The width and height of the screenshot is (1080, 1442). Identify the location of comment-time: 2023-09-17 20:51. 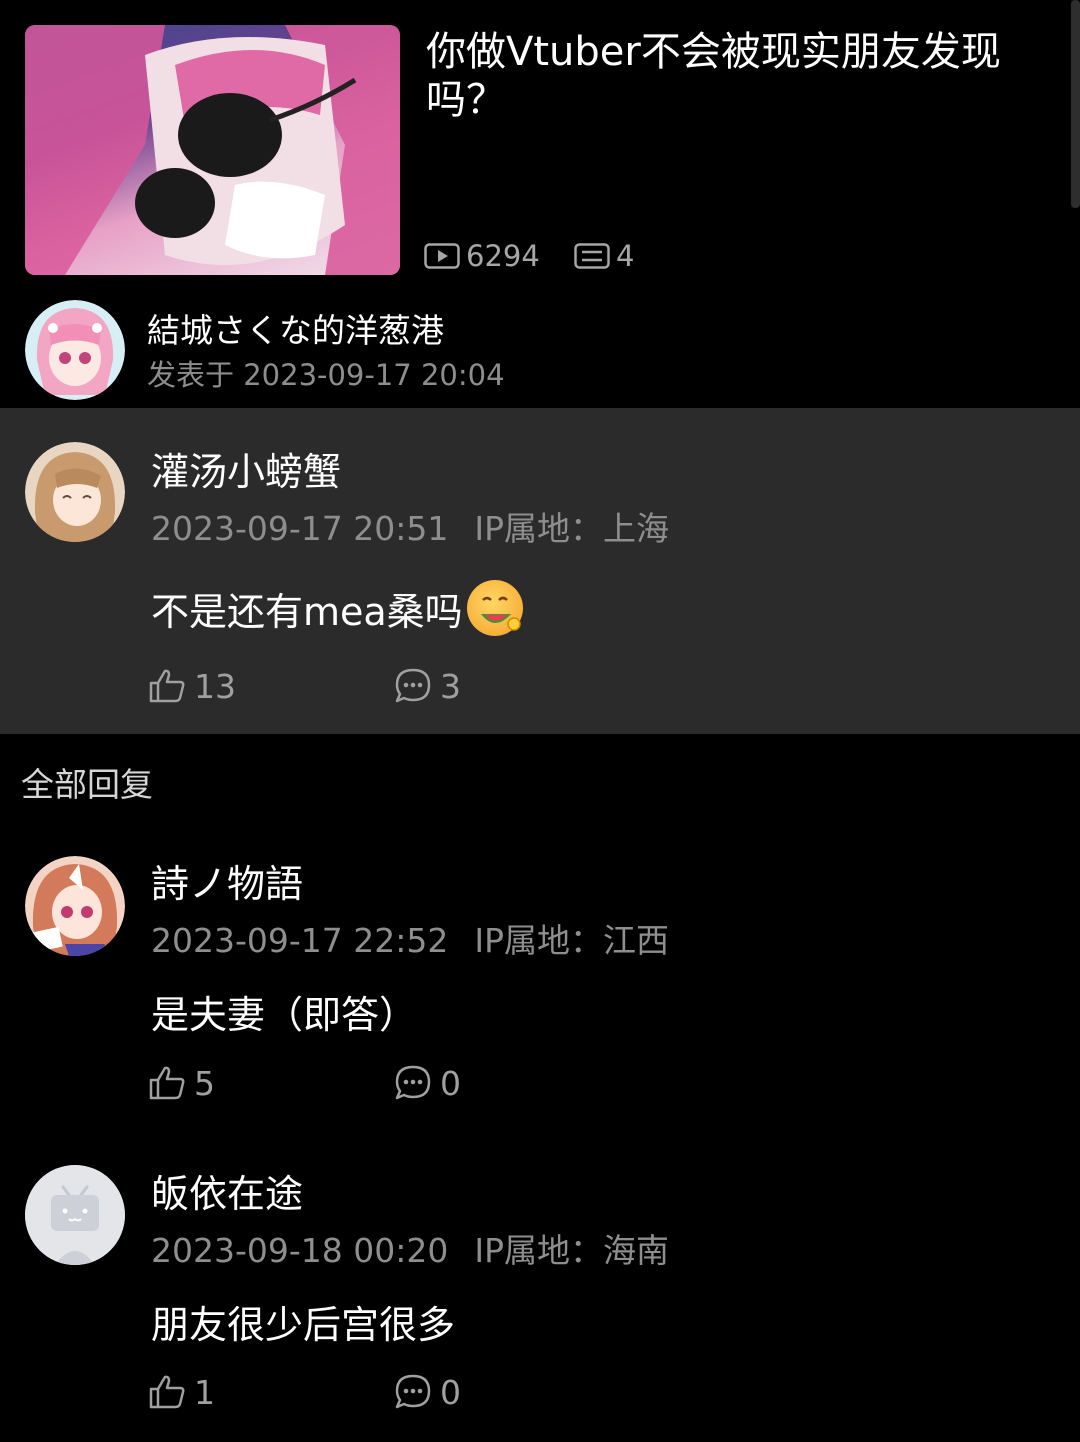
(300, 528).